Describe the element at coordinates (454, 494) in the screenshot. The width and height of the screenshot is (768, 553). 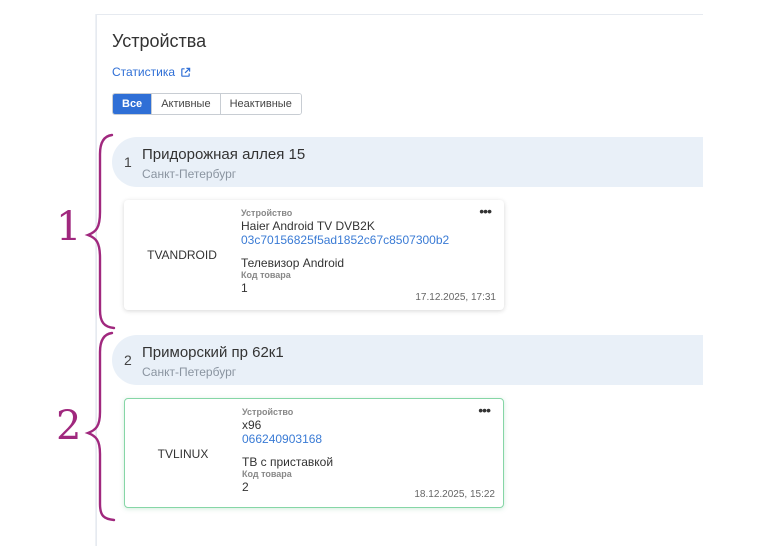
I see `device-date: 18.12.2025, 15:22` at that location.